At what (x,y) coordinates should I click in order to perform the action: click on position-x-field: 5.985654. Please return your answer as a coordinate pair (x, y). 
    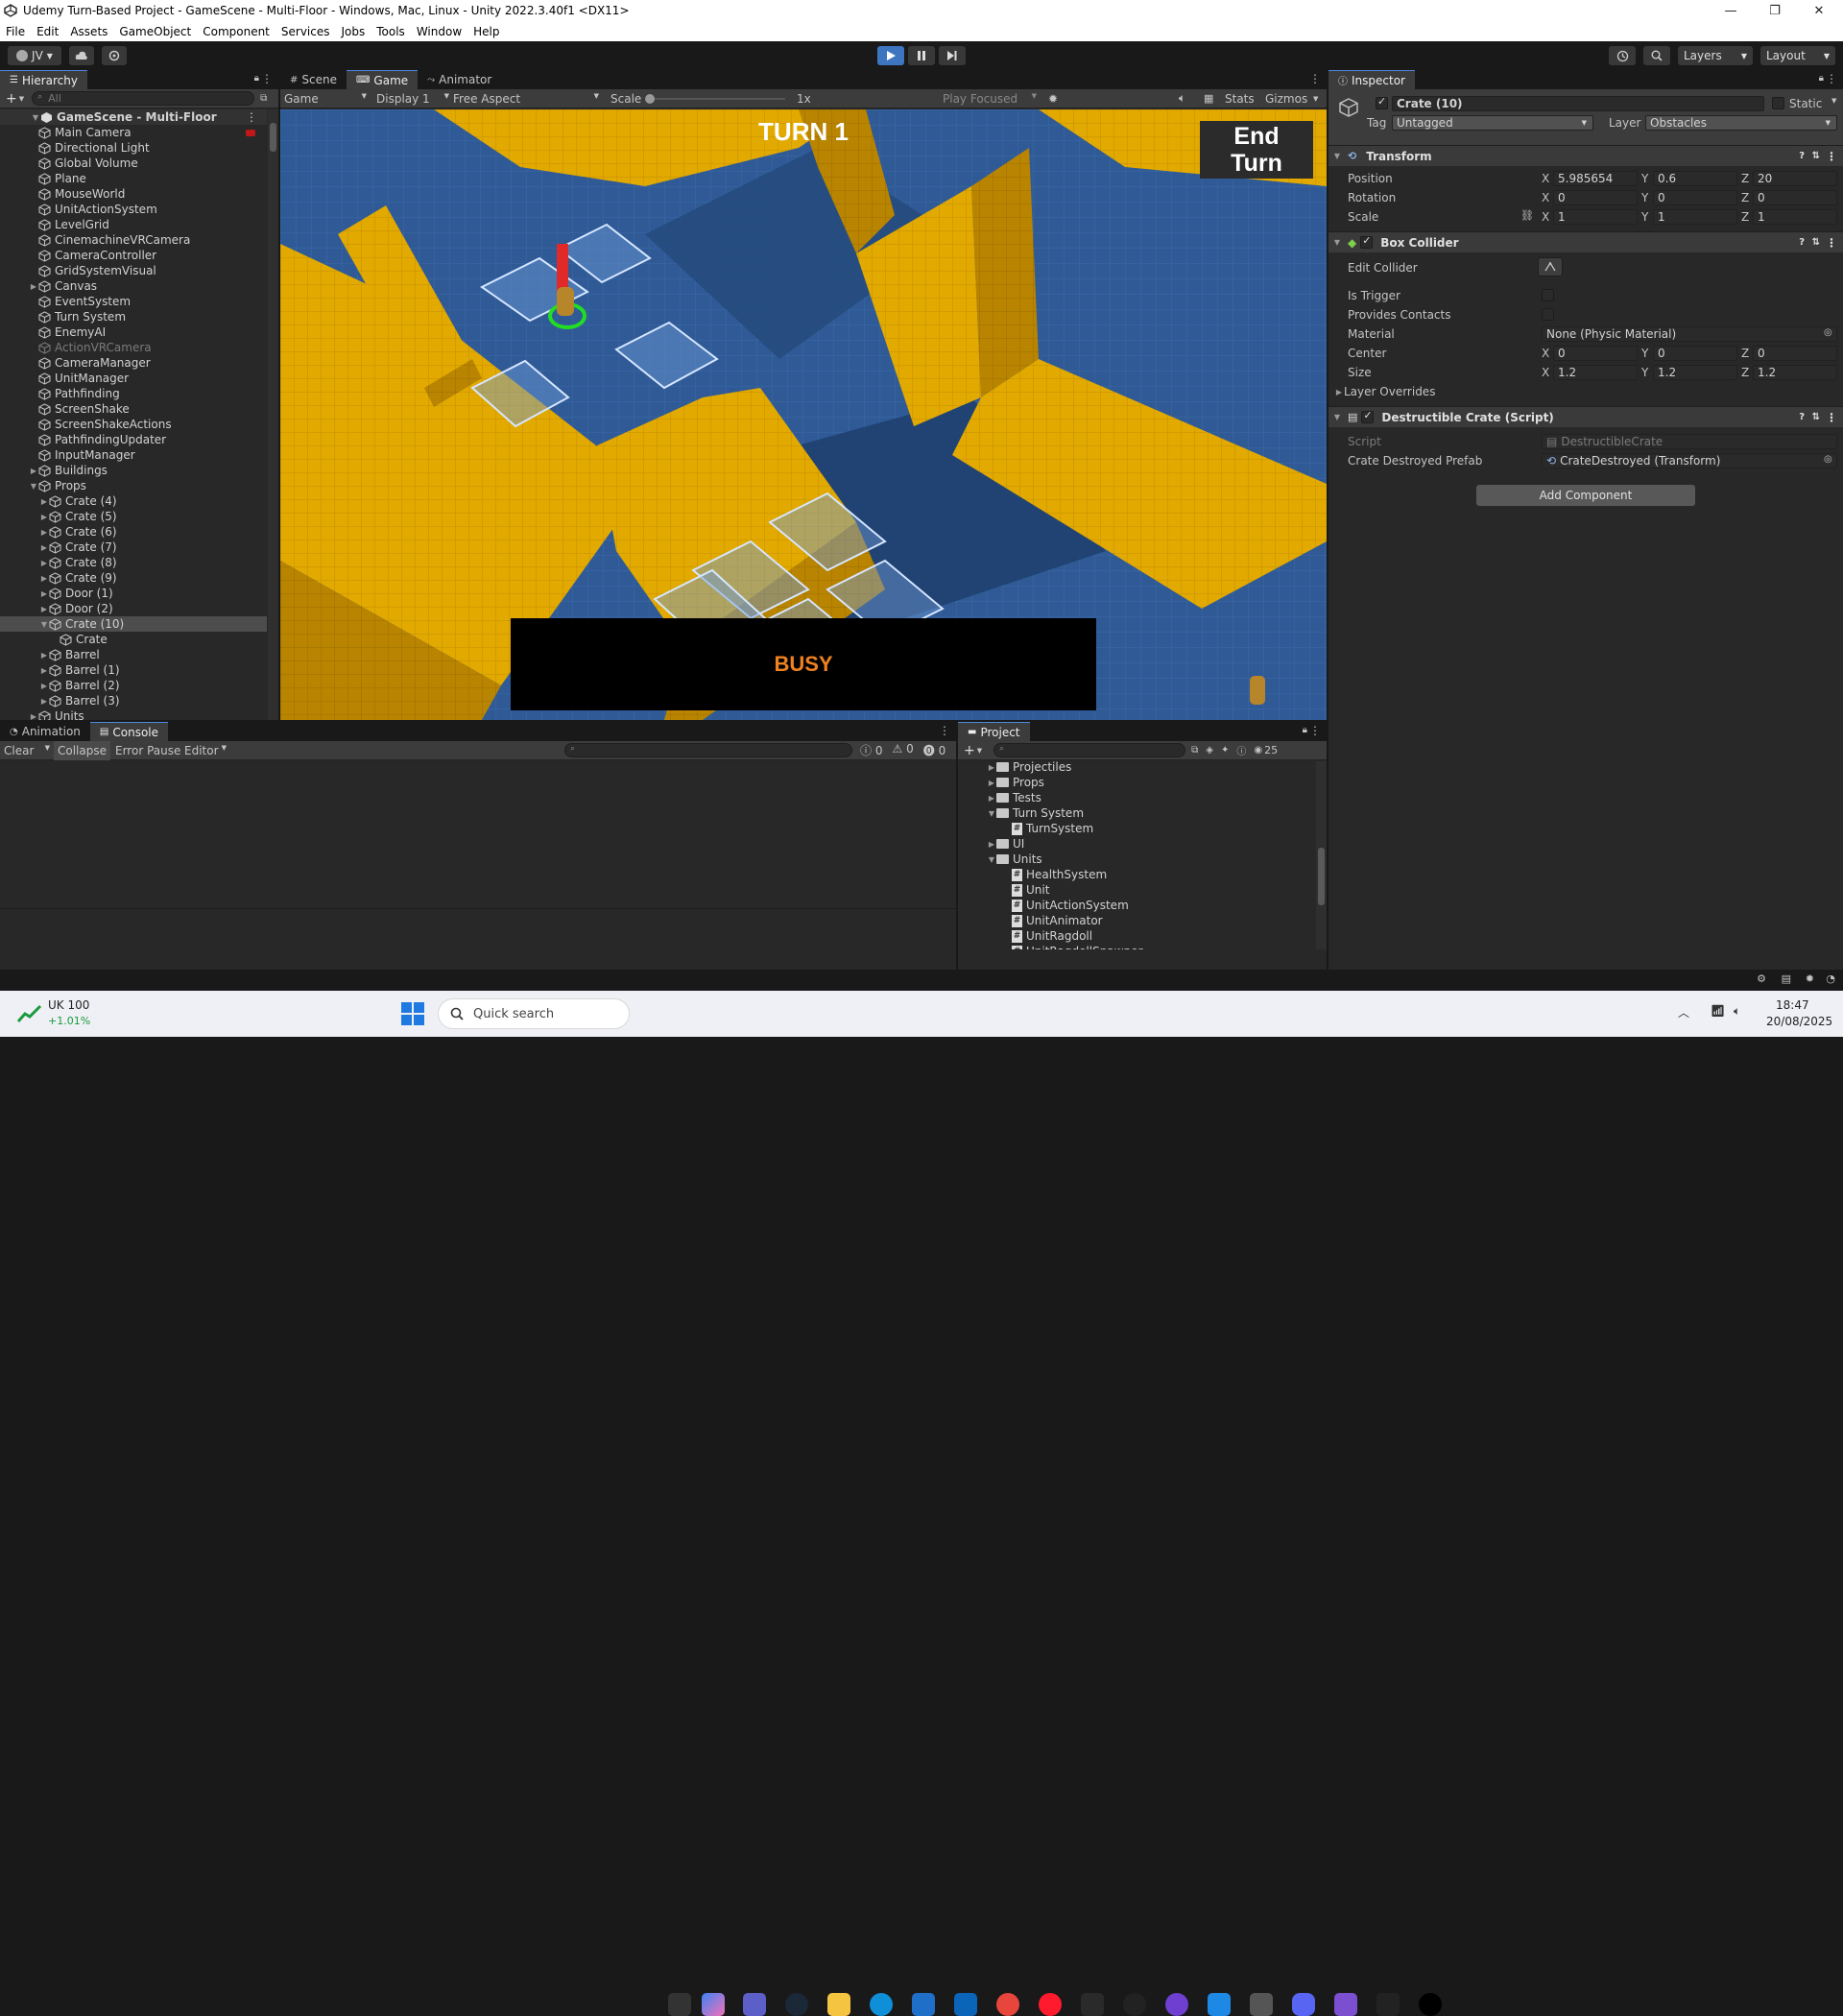
    Looking at the image, I should click on (1595, 178).